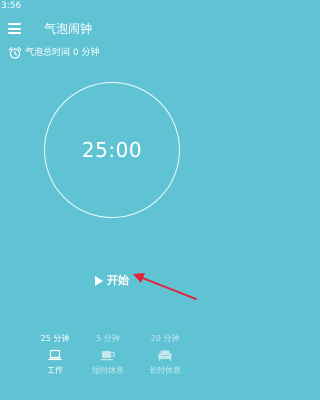 The width and height of the screenshot is (320, 400). What do you see at coordinates (112, 30) in the screenshot?
I see `app-bar: 气泡闹钟` at bounding box center [112, 30].